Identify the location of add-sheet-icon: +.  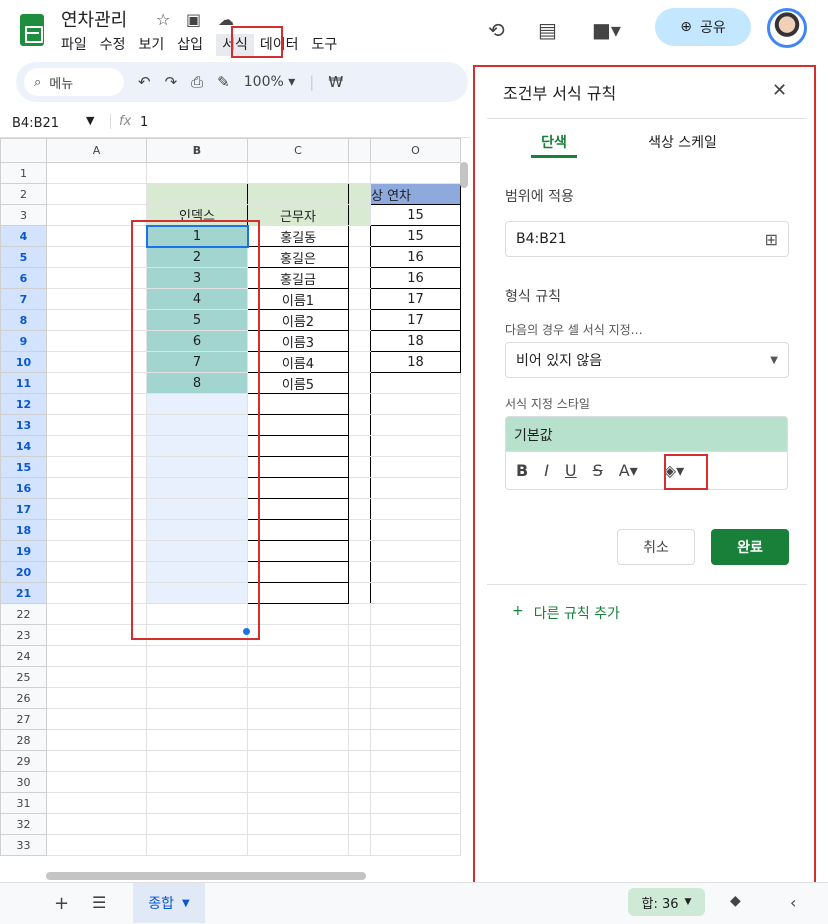
(61, 903).